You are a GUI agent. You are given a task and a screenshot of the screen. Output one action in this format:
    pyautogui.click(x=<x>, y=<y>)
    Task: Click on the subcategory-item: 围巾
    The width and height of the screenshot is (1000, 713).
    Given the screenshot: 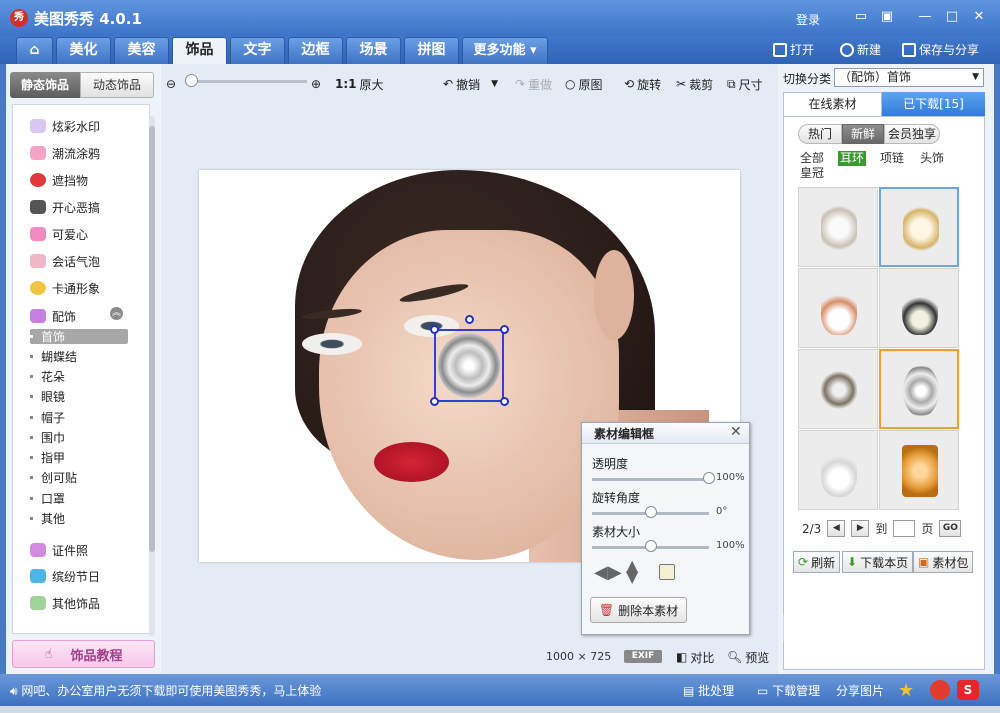 What is the action you would take?
    pyautogui.click(x=47, y=437)
    